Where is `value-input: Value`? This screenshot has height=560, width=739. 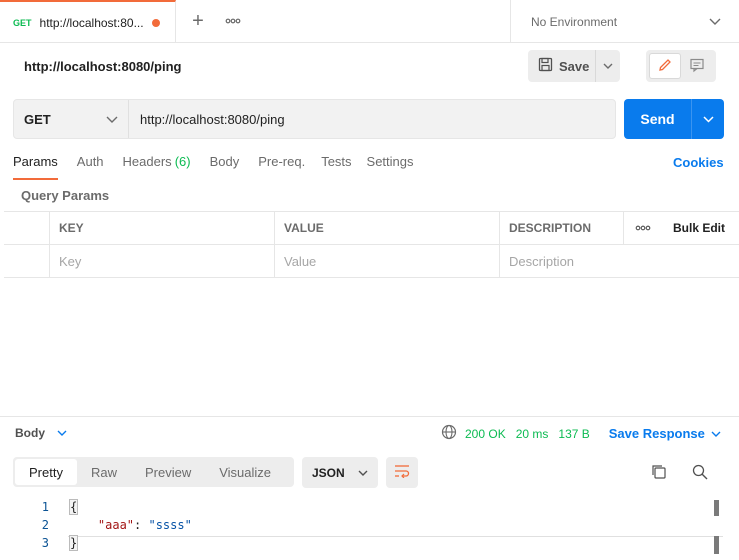
value-input: Value is located at coordinates (386, 261).